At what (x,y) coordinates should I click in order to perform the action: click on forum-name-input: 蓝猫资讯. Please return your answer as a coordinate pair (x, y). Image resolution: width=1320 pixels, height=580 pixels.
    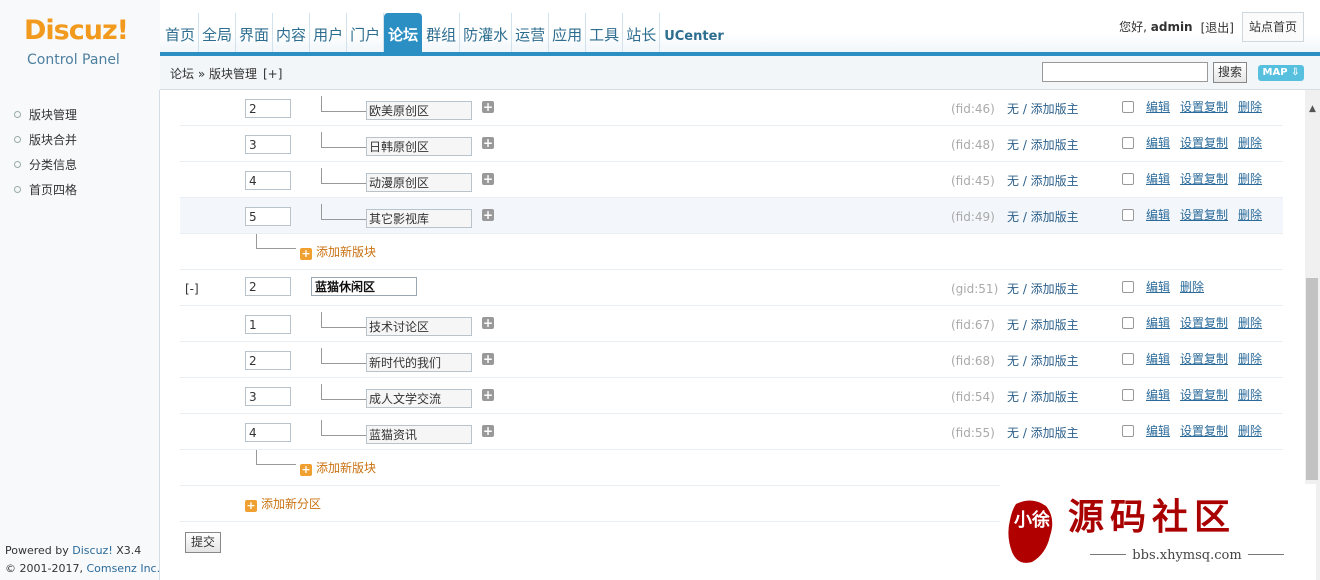
    Looking at the image, I should click on (419, 434).